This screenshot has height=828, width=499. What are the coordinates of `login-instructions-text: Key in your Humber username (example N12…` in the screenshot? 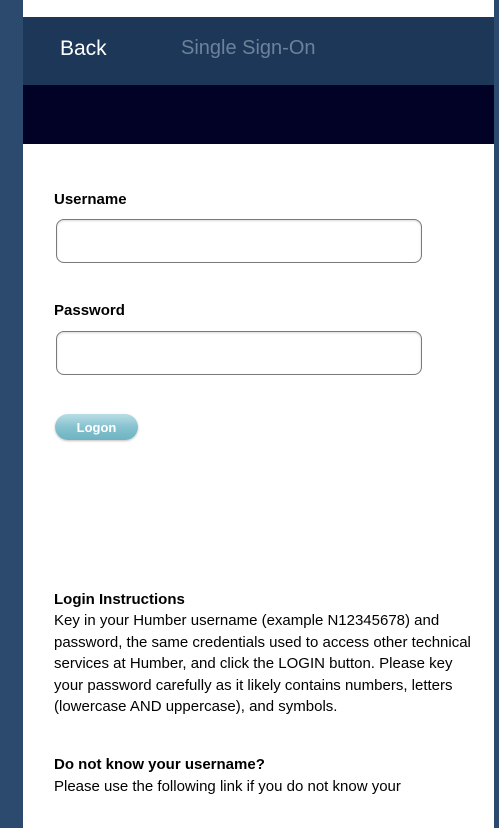 It's located at (262, 663).